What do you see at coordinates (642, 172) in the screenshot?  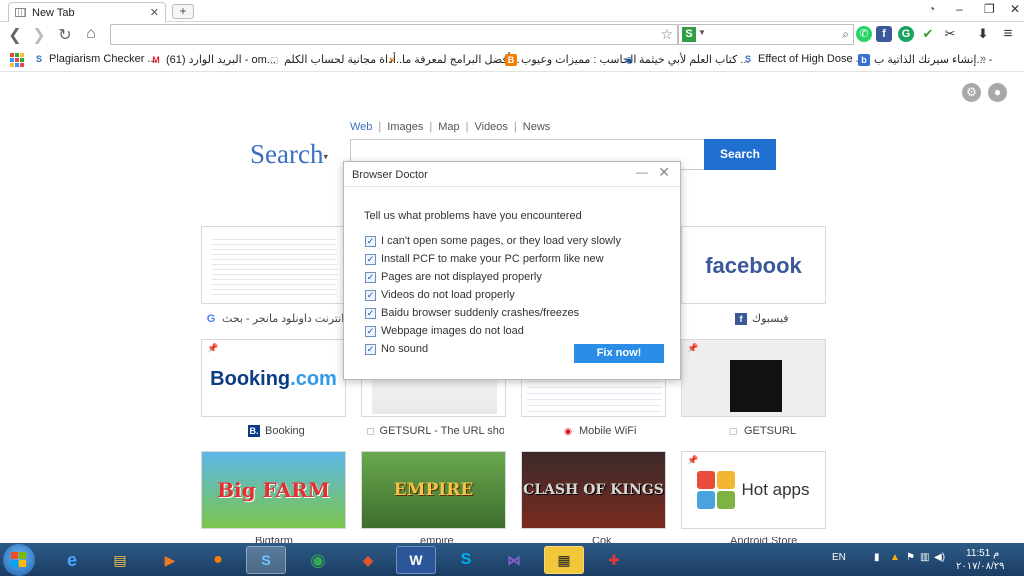 I see `minimize-icon: —` at bounding box center [642, 172].